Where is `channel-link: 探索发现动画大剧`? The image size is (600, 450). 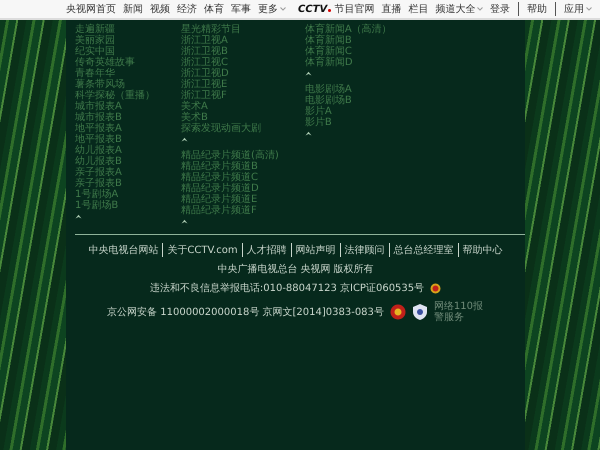
channel-link: 探索发现动画大剧 is located at coordinates (221, 128).